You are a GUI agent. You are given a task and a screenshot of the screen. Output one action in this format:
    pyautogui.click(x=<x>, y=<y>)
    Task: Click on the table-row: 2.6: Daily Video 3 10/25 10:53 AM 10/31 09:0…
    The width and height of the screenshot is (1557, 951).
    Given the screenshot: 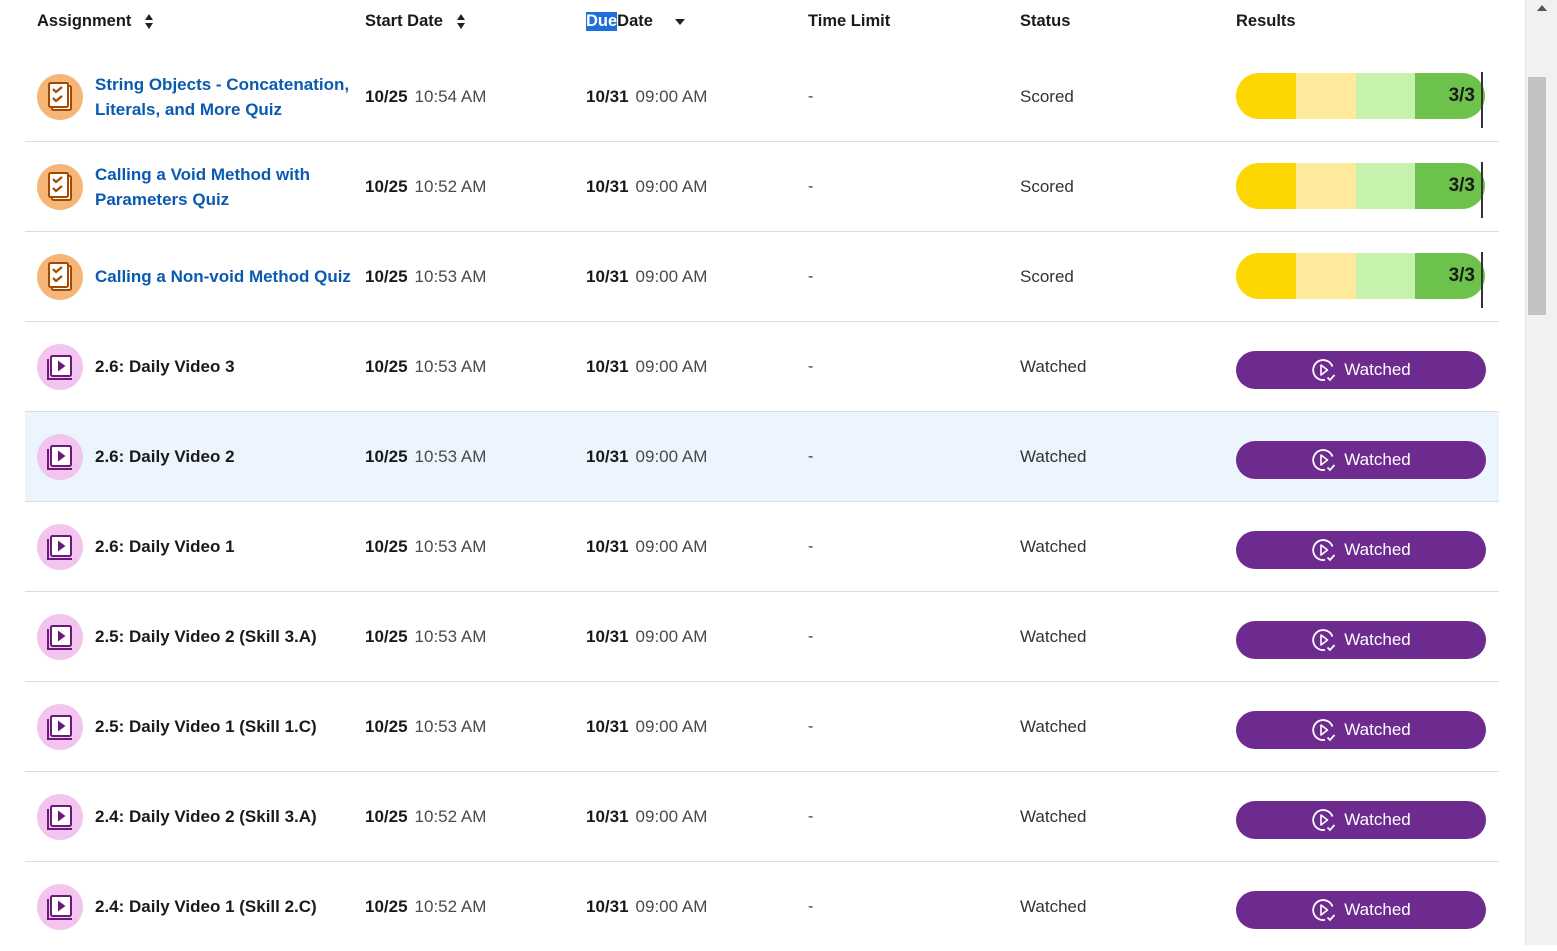 What is the action you would take?
    pyautogui.click(x=762, y=366)
    